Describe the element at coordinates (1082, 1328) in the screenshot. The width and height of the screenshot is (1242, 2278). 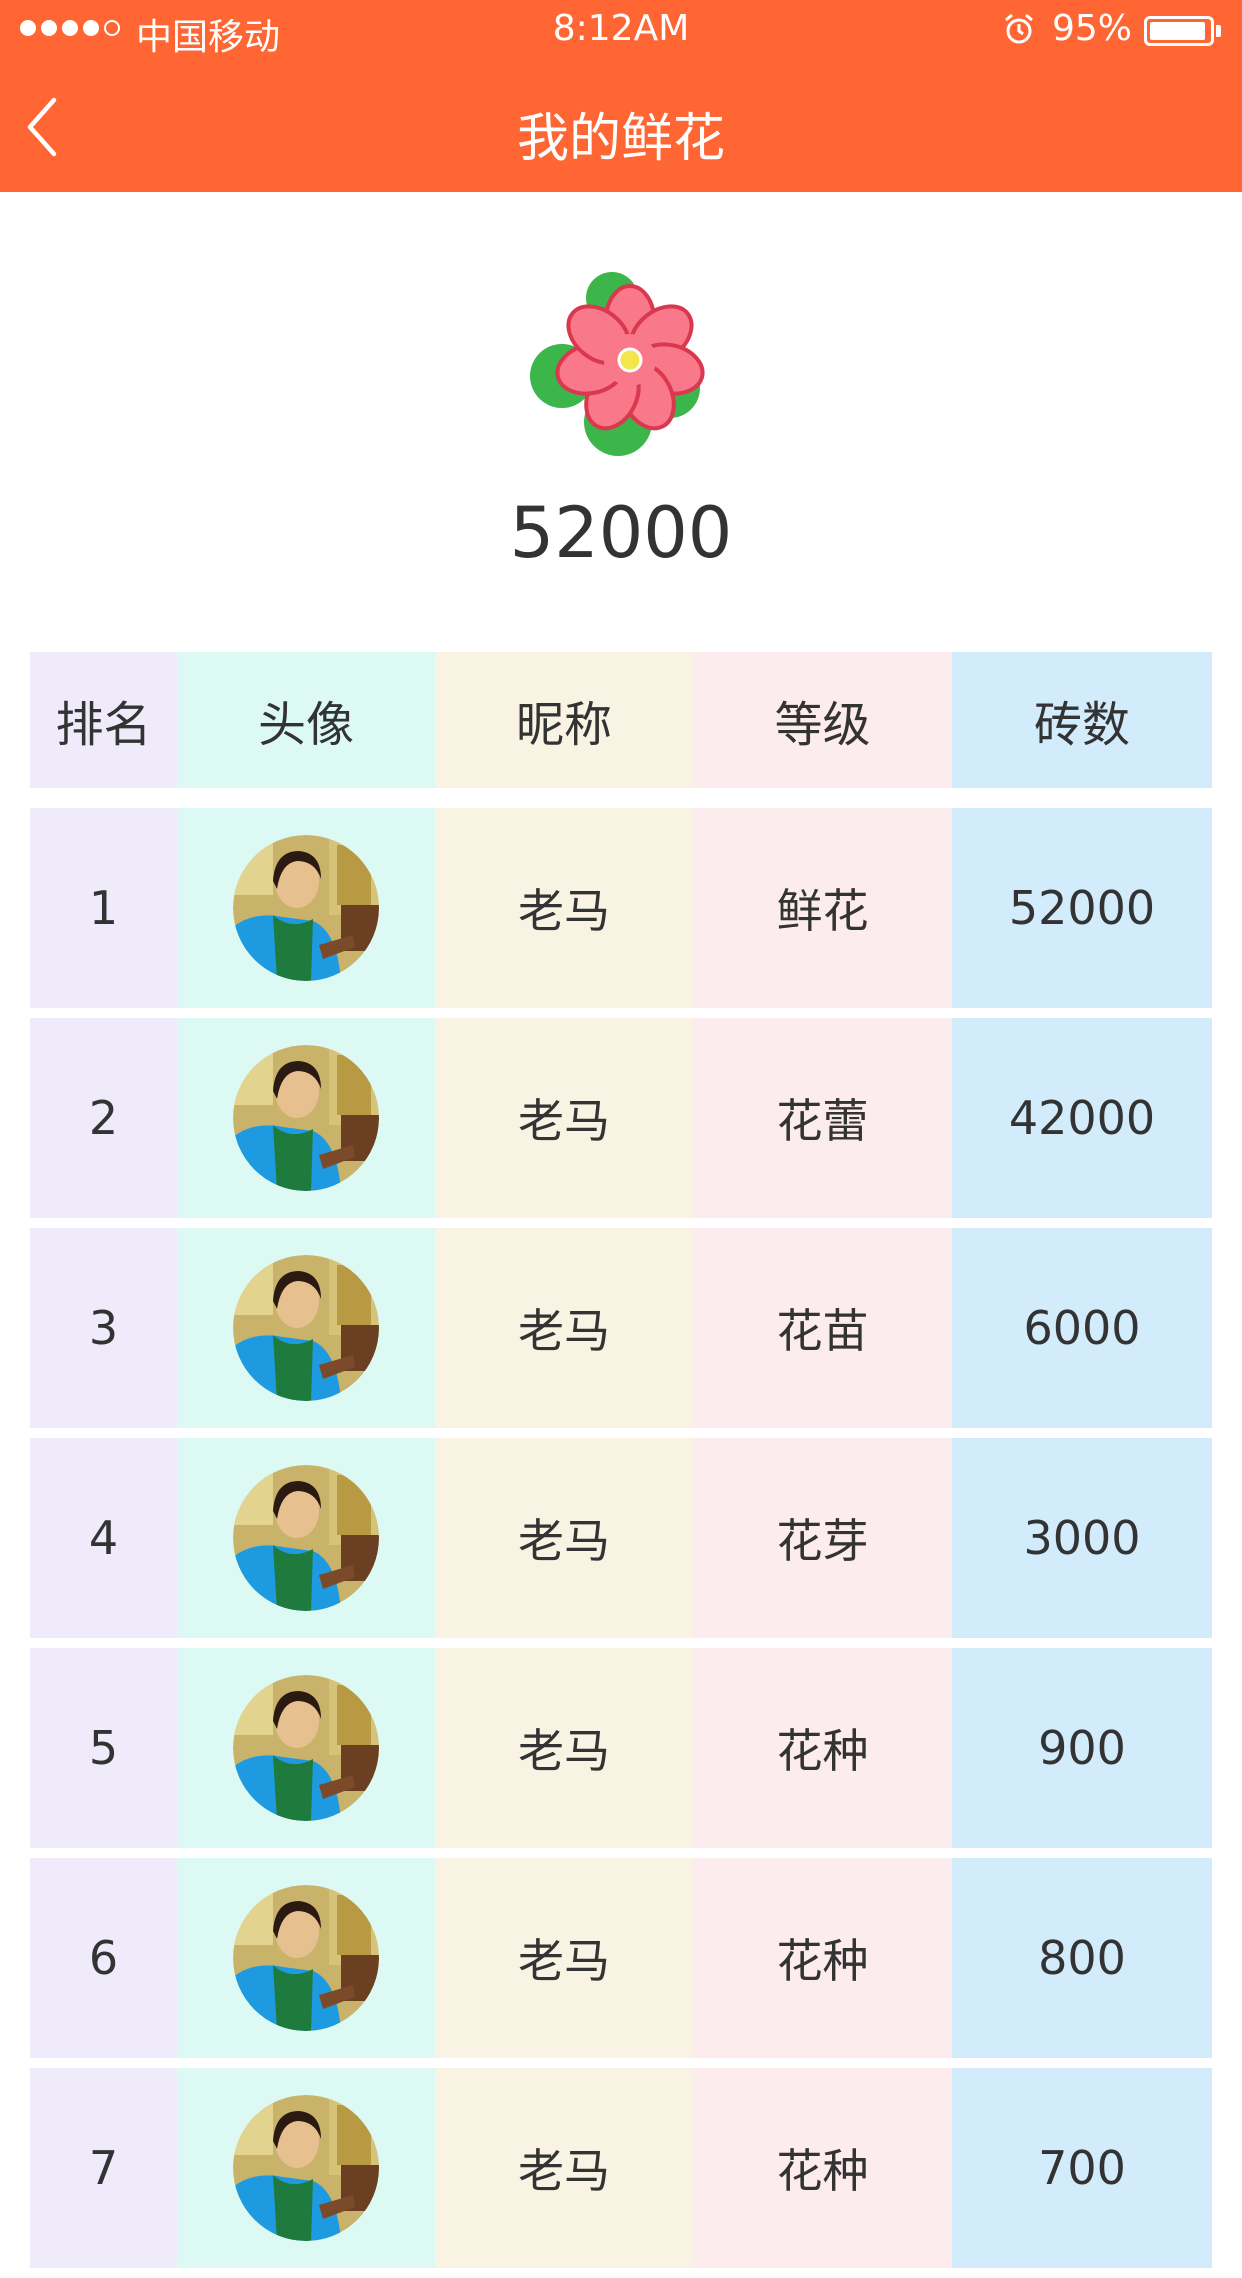
I see `count-cell: 6000` at that location.